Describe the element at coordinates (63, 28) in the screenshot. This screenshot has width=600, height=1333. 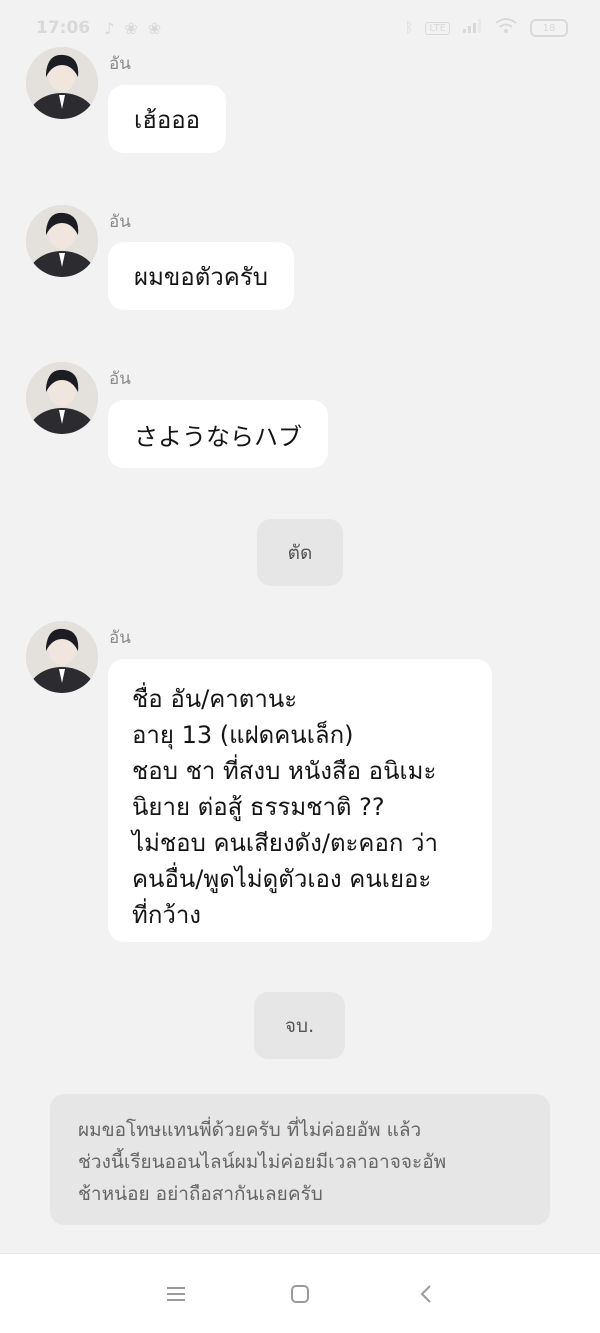
I see `status-time: 17:06` at that location.